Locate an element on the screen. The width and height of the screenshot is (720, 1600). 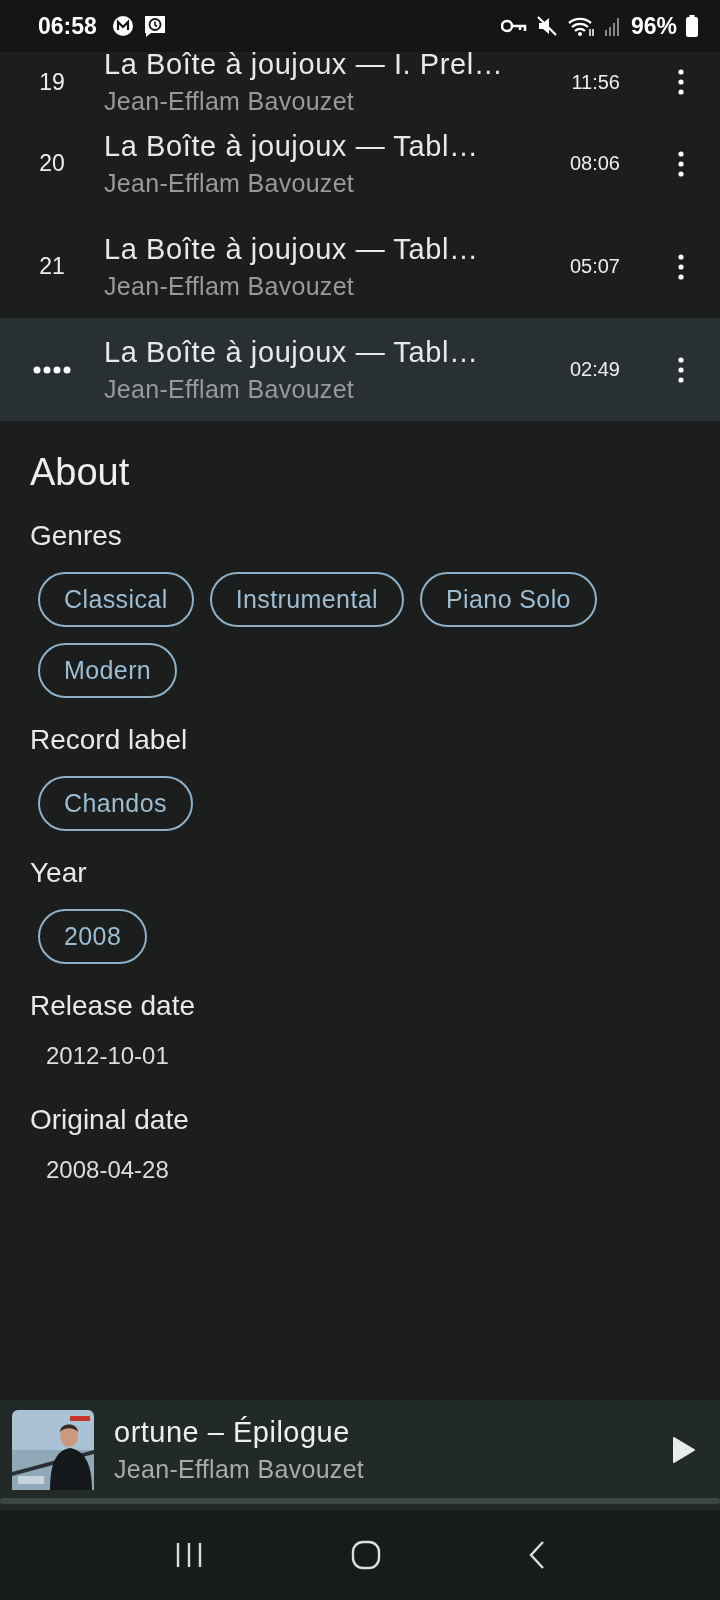
mute-icon is located at coordinates (546, 26).